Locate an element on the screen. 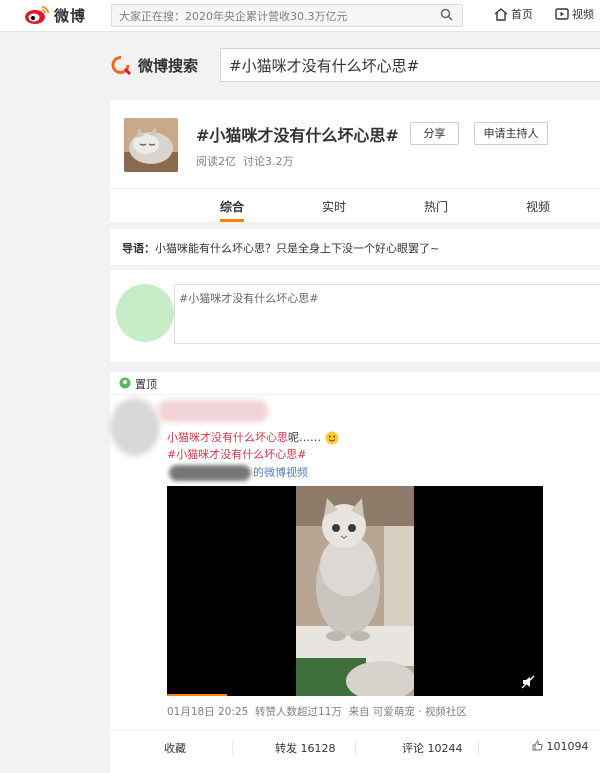 The image size is (600, 773). source-prefix: 来自 is located at coordinates (359, 712).